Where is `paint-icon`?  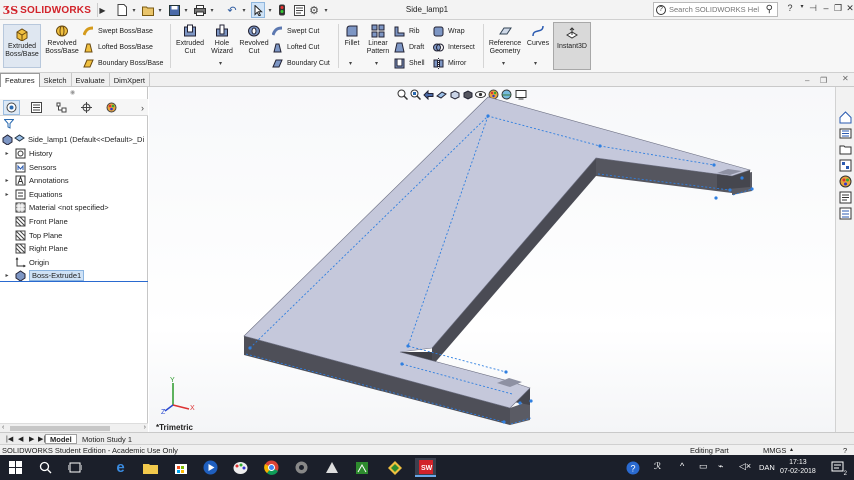
paint-icon is located at coordinates (240, 467).